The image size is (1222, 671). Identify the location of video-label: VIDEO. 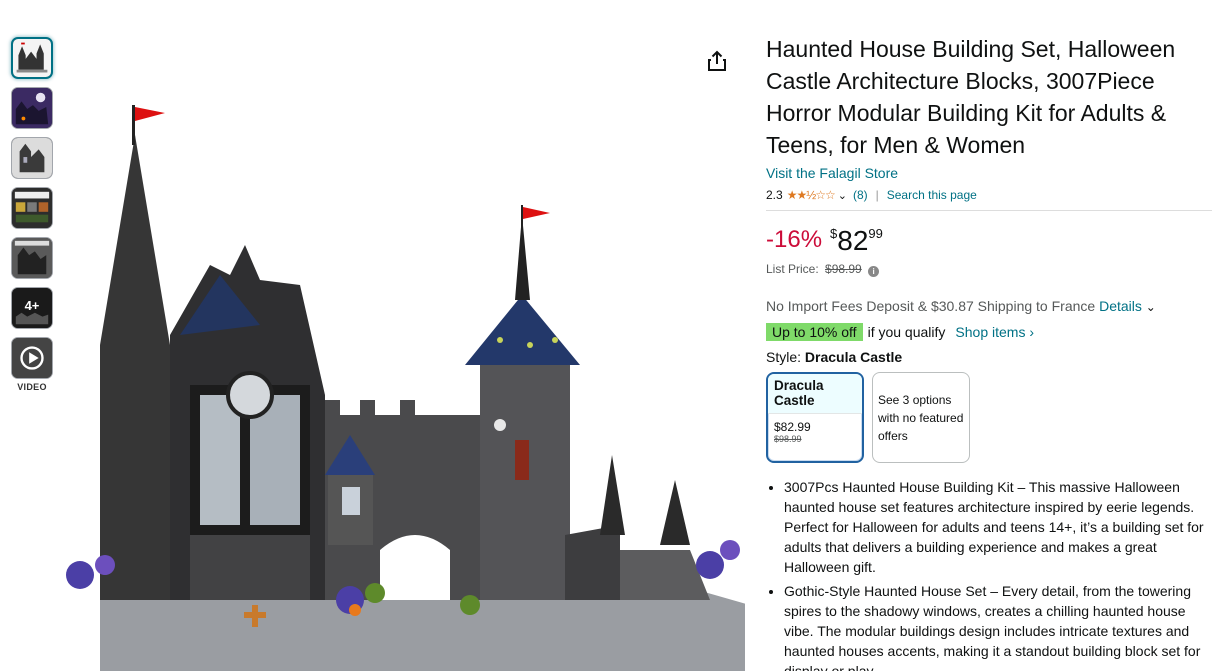
(32, 387).